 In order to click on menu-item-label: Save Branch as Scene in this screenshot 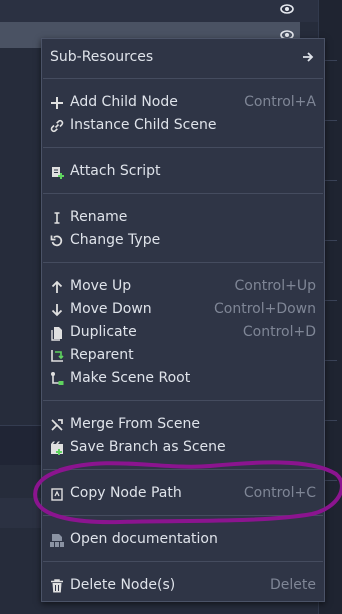, I will do `click(148, 447)`.